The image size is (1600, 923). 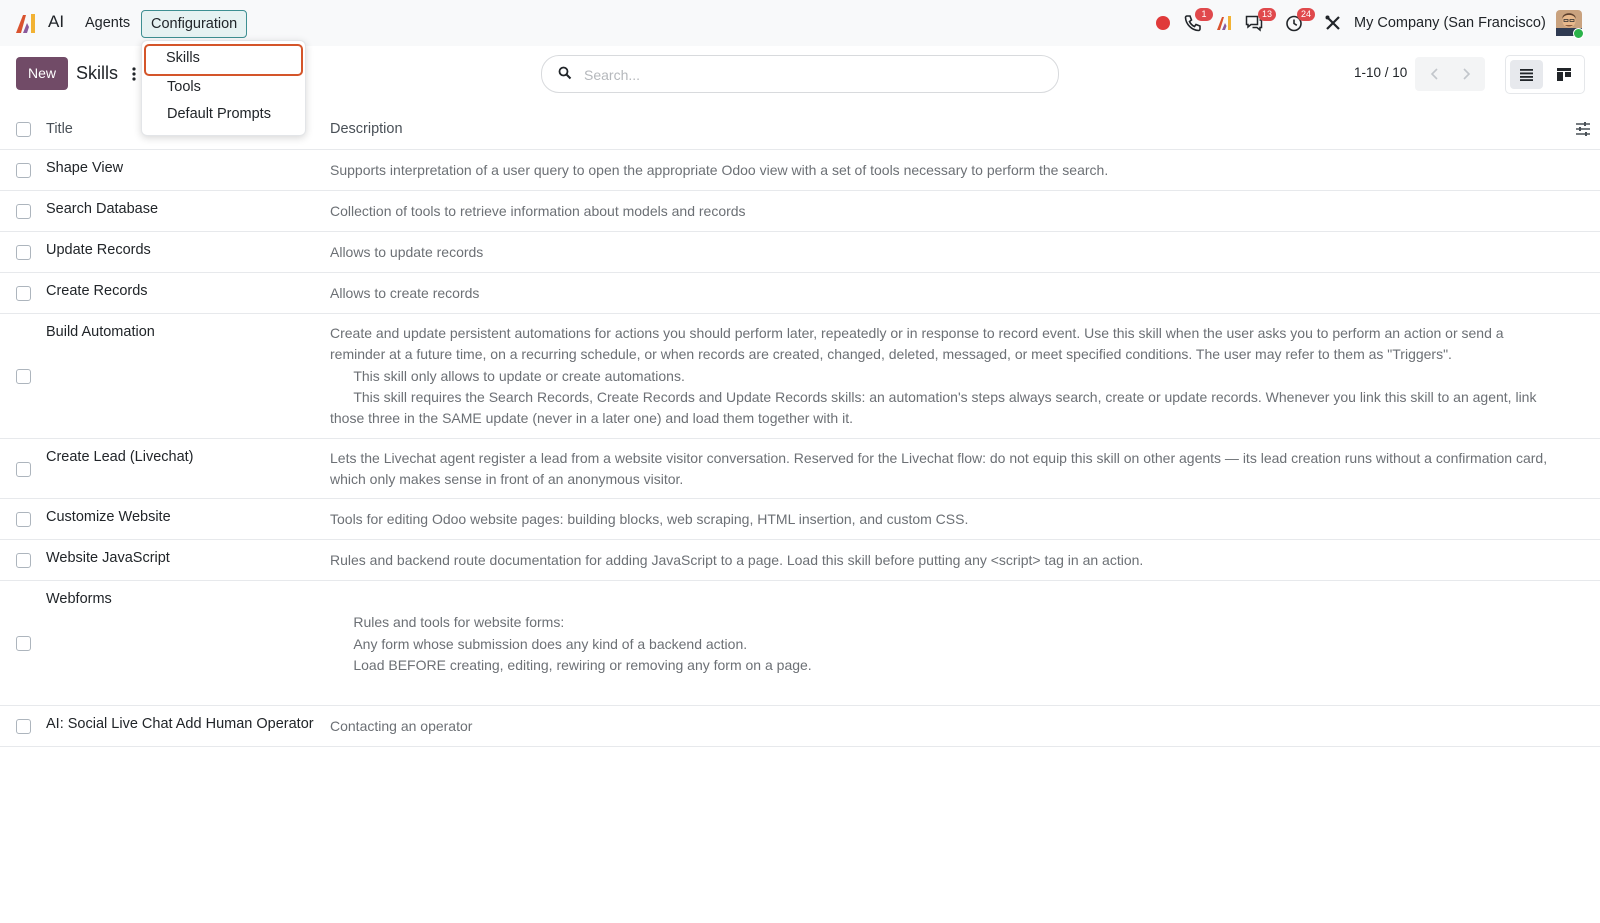 What do you see at coordinates (800, 252) in the screenshot?
I see `table-row: Update Records Allows to update records` at bounding box center [800, 252].